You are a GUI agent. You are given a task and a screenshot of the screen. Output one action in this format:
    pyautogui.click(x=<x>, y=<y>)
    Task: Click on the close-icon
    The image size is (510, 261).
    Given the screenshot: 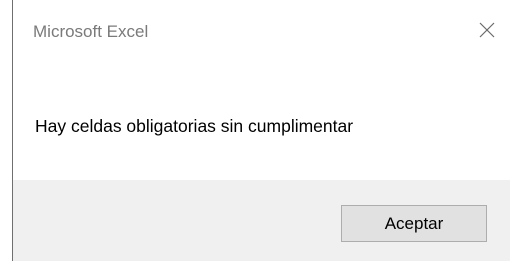 What is the action you would take?
    pyautogui.click(x=487, y=30)
    